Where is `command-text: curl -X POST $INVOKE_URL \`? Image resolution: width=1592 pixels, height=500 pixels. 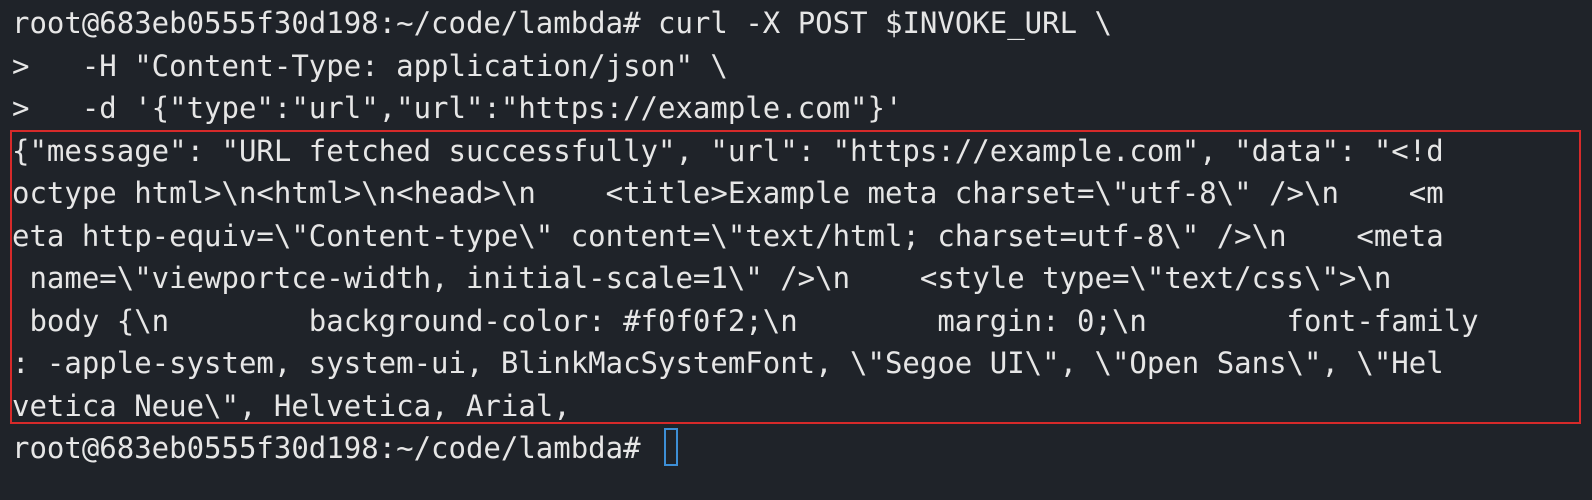
command-text: curl -X POST $INVOKE_URL \ is located at coordinates (885, 23).